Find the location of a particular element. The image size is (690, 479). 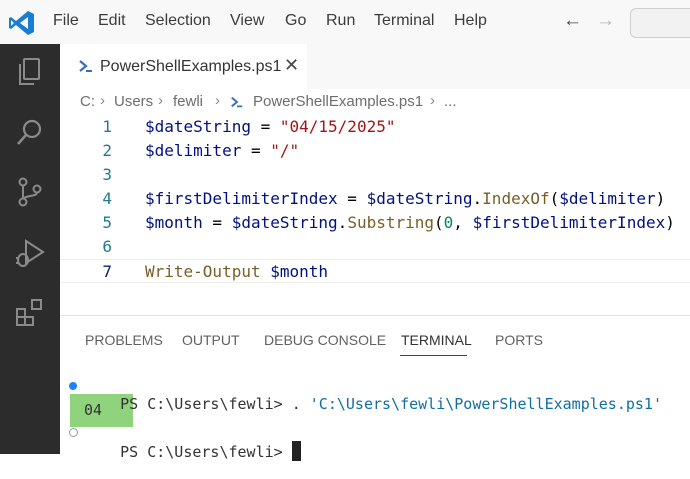

close-icon: ✕ is located at coordinates (291, 65).